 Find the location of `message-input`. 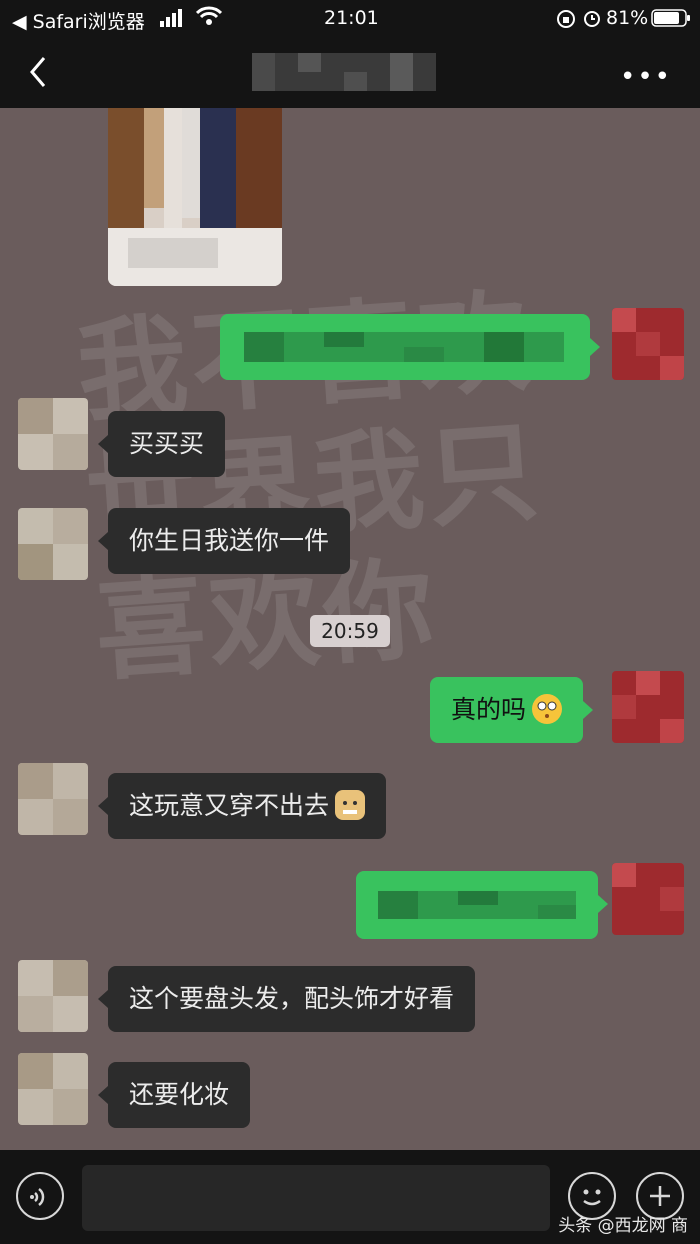

message-input is located at coordinates (316, 1198).